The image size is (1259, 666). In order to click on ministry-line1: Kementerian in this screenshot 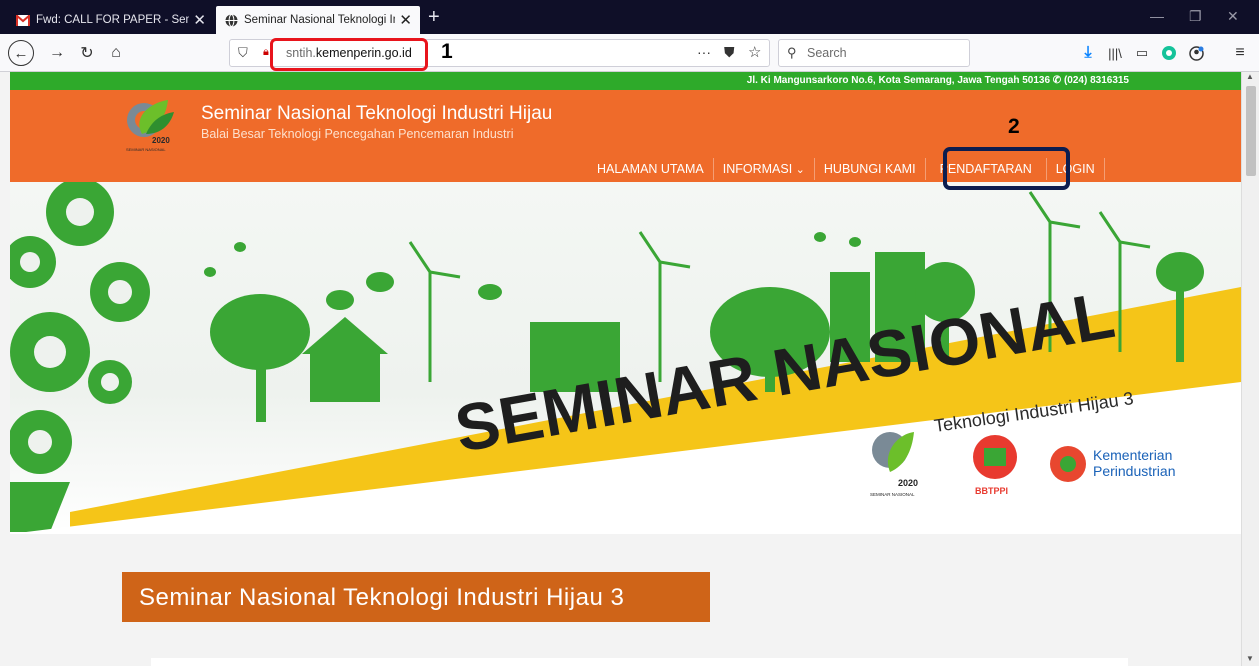, I will do `click(1132, 455)`.